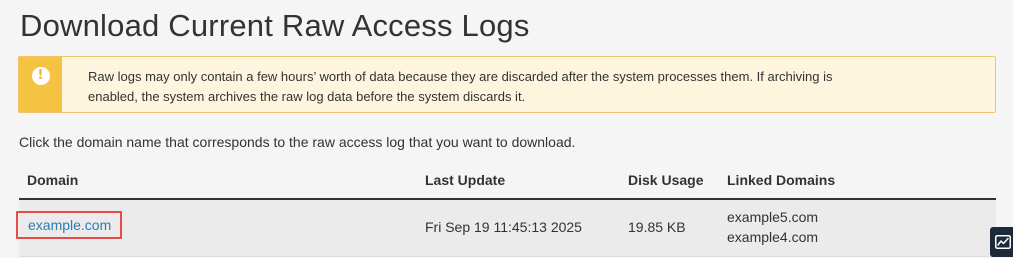 This screenshot has height=258, width=1013. Describe the element at coordinates (275, 25) in the screenshot. I see `page-title: Download Current Raw Access Logs` at that location.